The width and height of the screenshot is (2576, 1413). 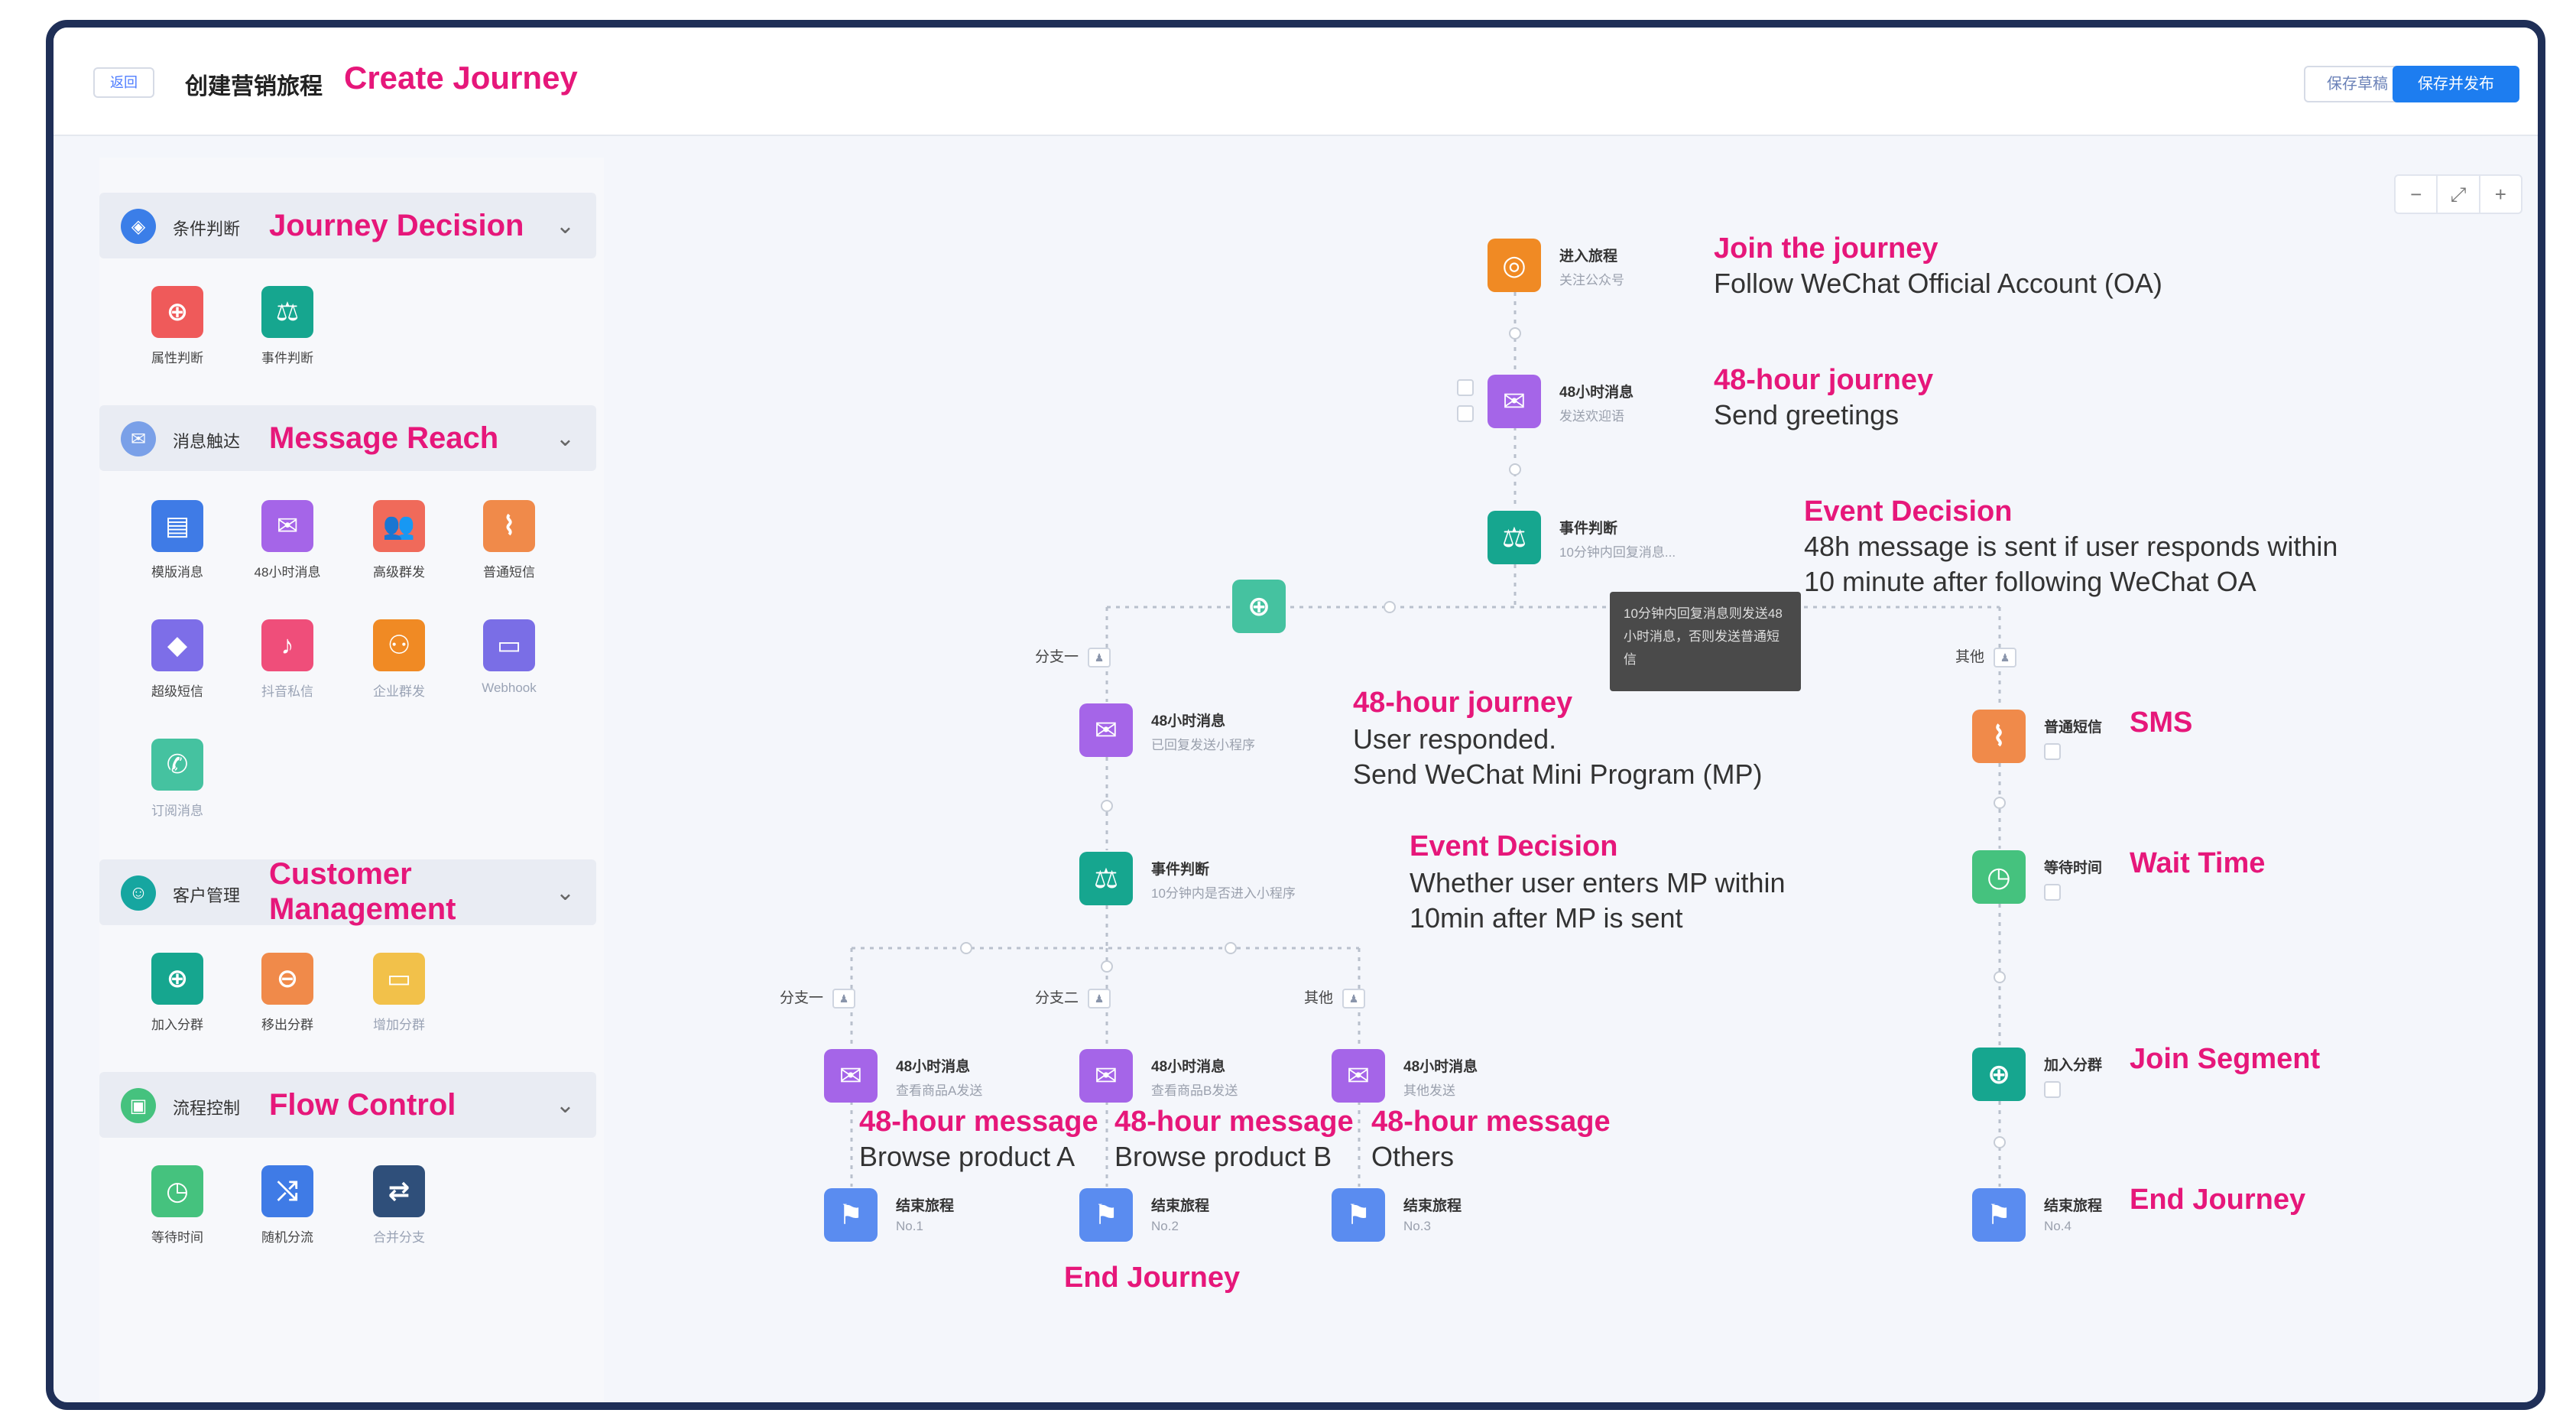 What do you see at coordinates (2048, 880) in the screenshot?
I see `node-wait-time: ◷ 等待时间` at bounding box center [2048, 880].